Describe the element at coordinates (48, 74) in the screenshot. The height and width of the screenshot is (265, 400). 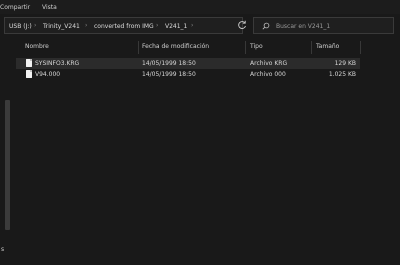
I see `file-name: V94.000` at that location.